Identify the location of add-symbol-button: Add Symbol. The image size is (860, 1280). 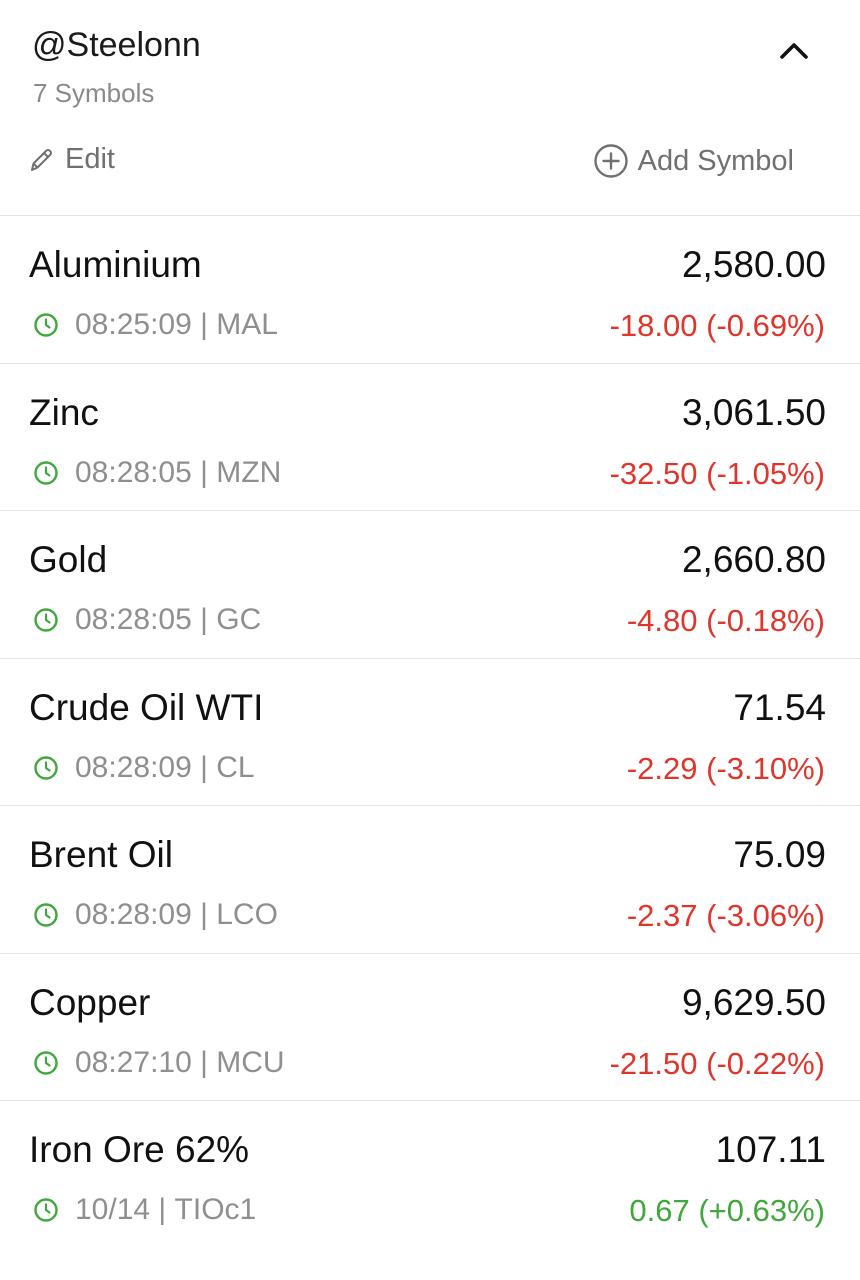
(693, 161).